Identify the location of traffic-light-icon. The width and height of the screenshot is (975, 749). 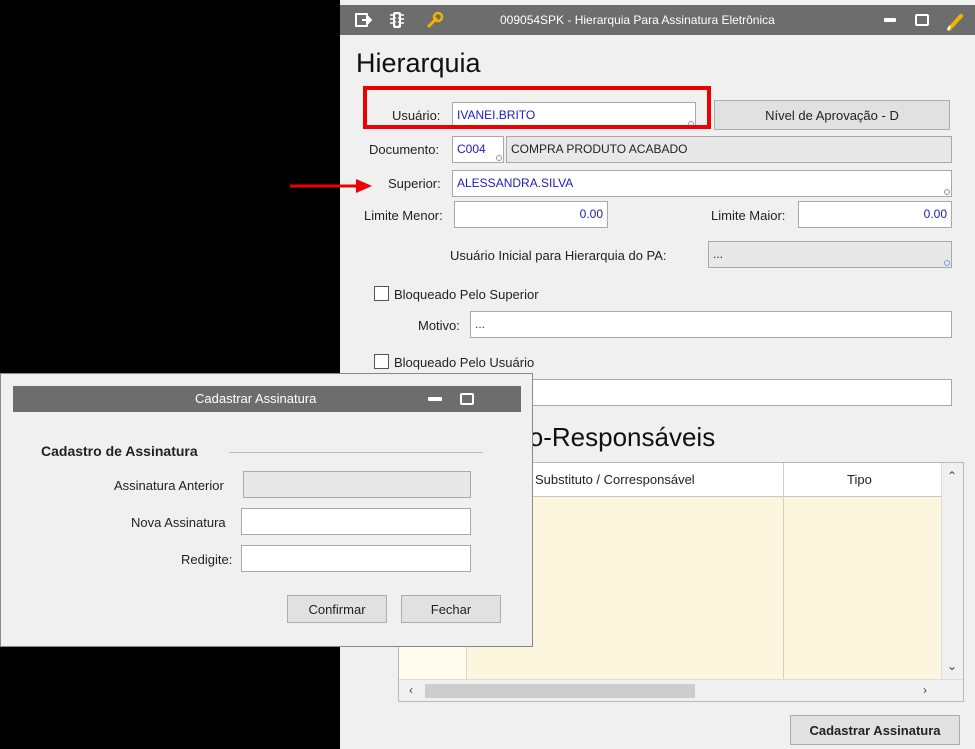
(397, 20).